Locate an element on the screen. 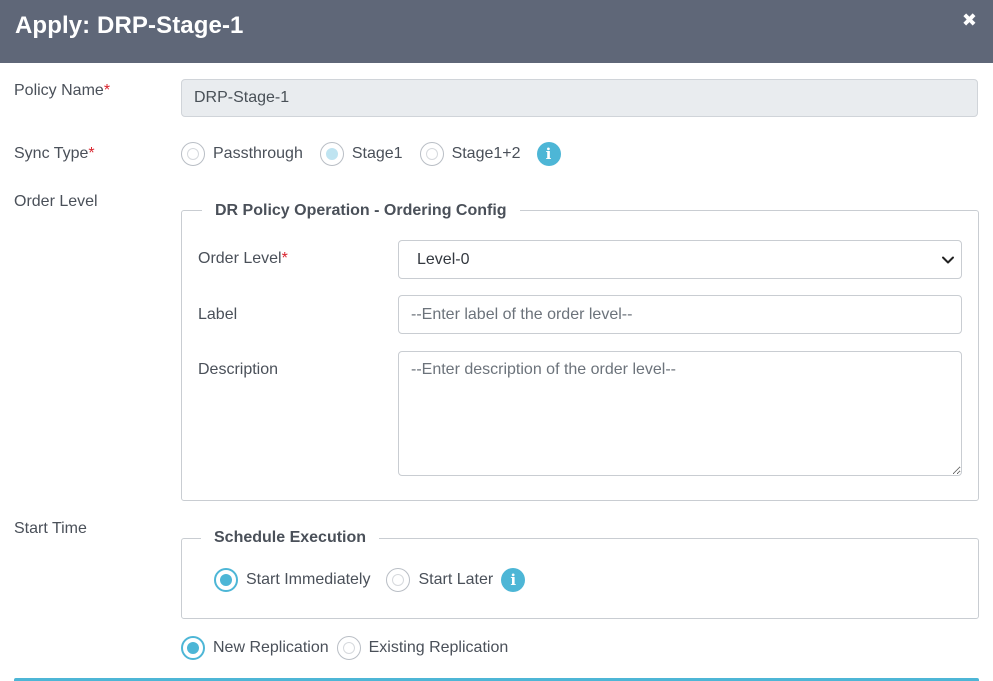 The image size is (993, 681). radio-start-later: Start Later is located at coordinates (439, 580).